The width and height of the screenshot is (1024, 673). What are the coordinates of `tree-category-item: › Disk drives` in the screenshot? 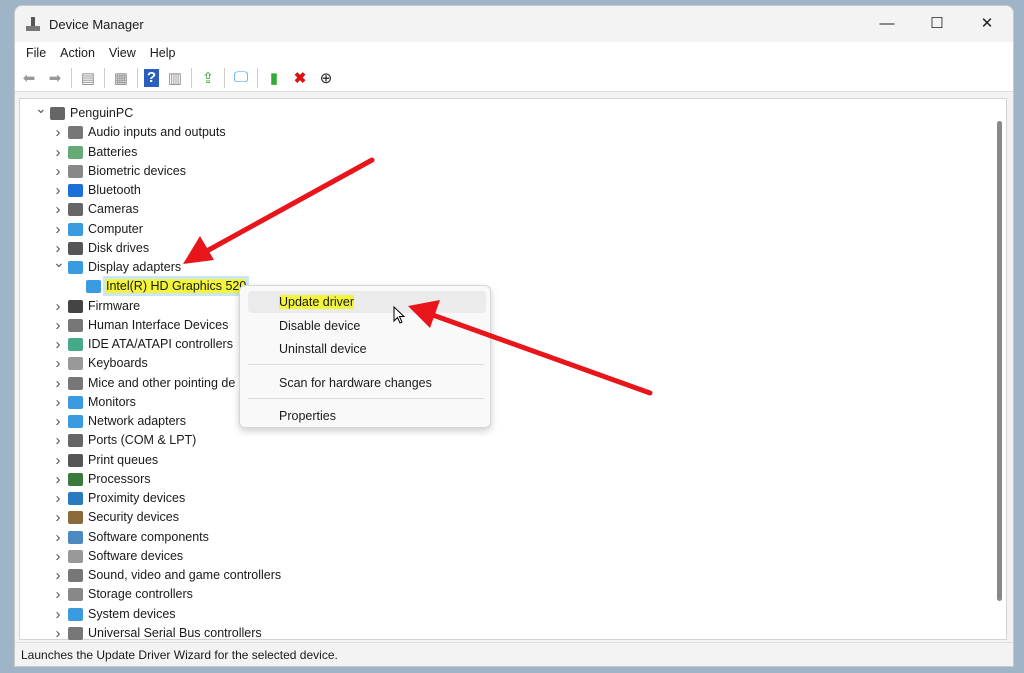 It's located at (500, 248).